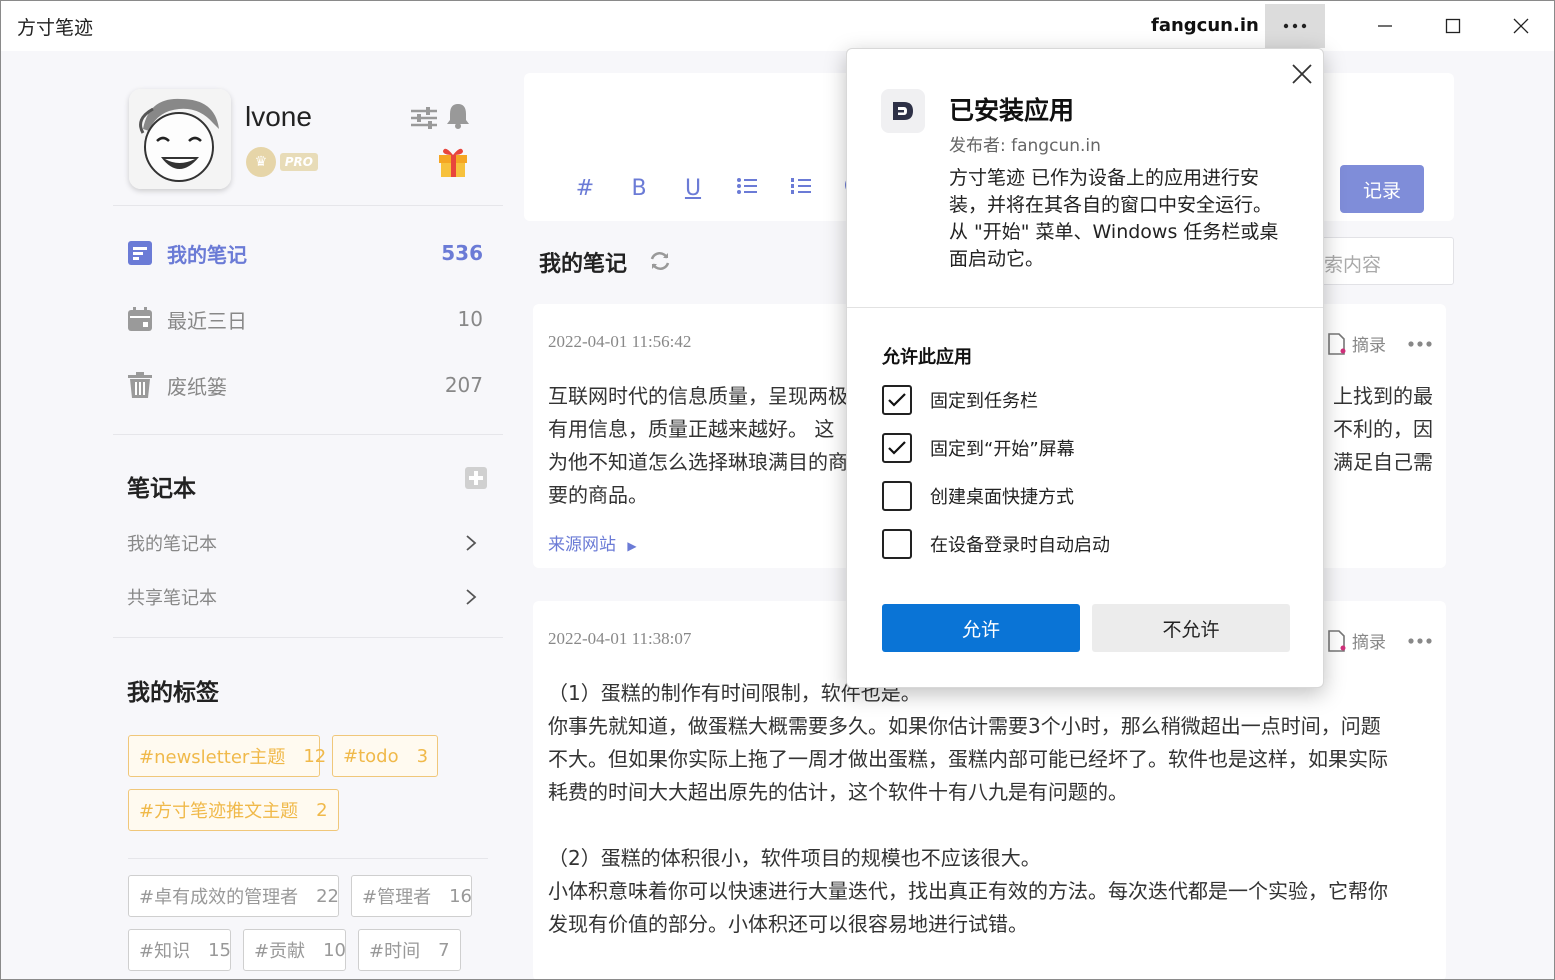  I want to click on tags-divider, so click(308, 858).